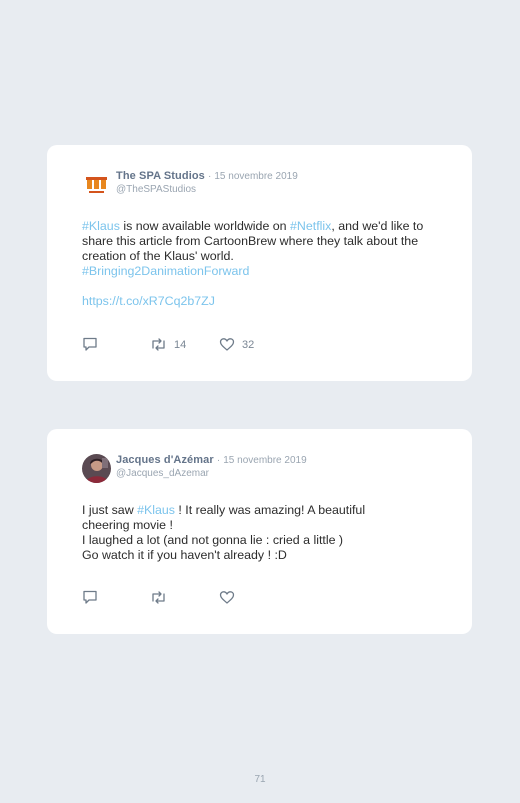  What do you see at coordinates (211, 473) in the screenshot?
I see `handle: @Jacques_dAzemar` at bounding box center [211, 473].